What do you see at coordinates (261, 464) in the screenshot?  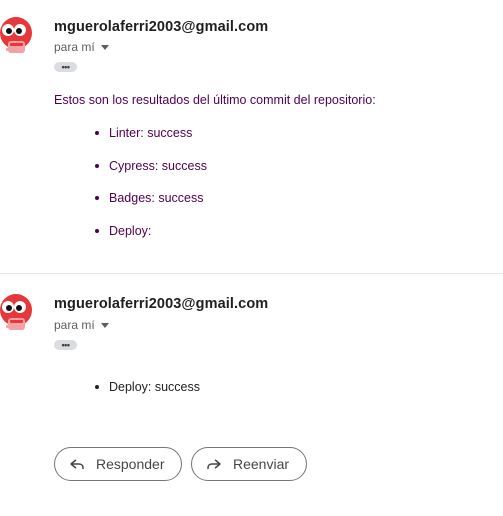 I see `forward-label: Reenviar` at bounding box center [261, 464].